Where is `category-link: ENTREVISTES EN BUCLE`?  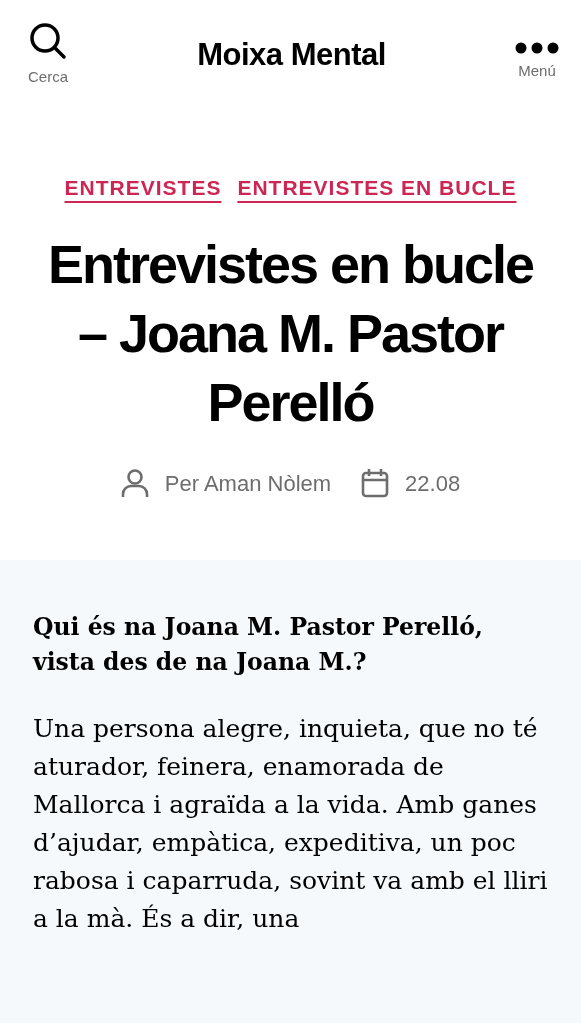 category-link: ENTREVISTES EN BUCLE is located at coordinates (377, 188).